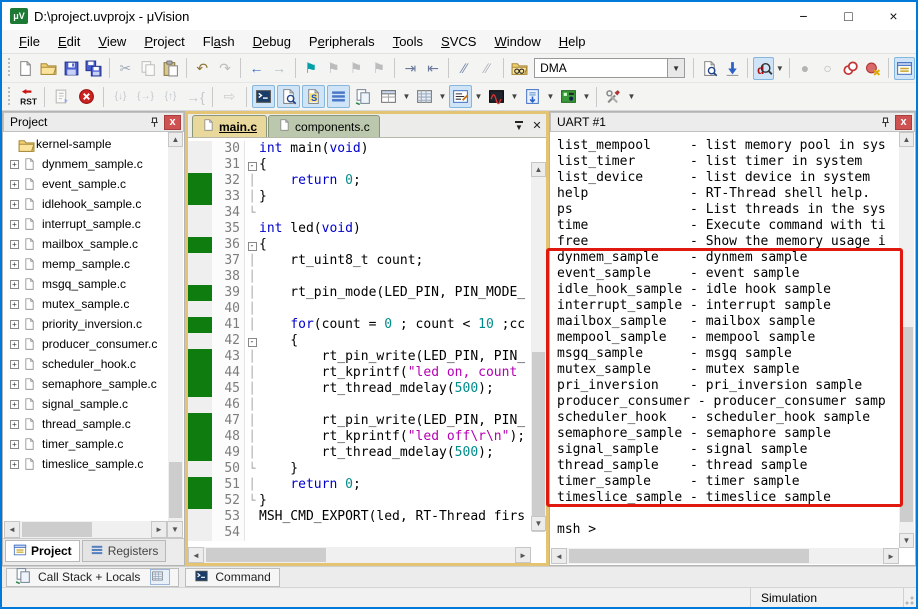 Image resolution: width=918 pixels, height=609 pixels. What do you see at coordinates (631, 96) in the screenshot?
I see `configure-tools-dropdown-icon: ▼` at bounding box center [631, 96].